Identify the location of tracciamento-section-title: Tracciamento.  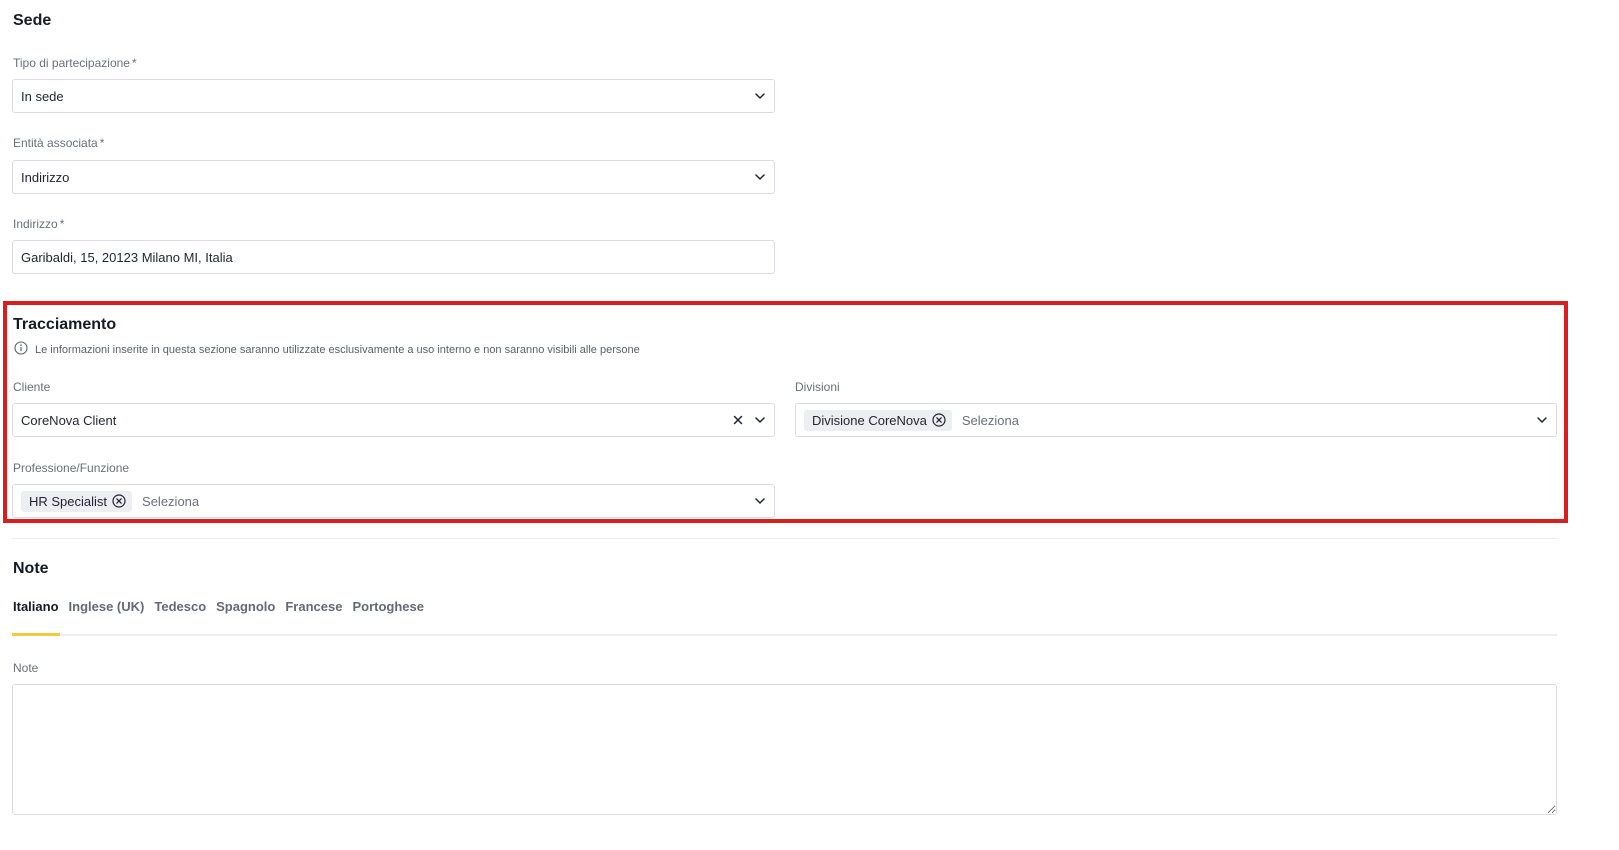
(65, 324).